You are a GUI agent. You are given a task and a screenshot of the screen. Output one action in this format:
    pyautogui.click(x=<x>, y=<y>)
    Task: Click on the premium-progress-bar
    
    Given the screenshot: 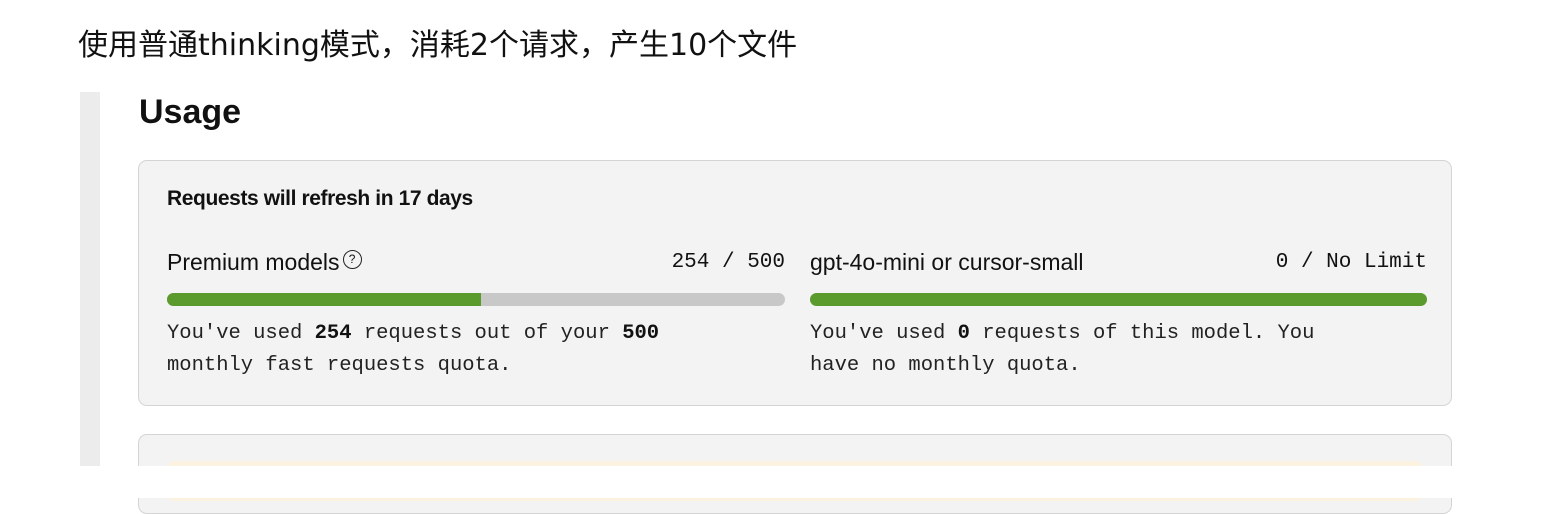 What is the action you would take?
    pyautogui.click(x=476, y=299)
    